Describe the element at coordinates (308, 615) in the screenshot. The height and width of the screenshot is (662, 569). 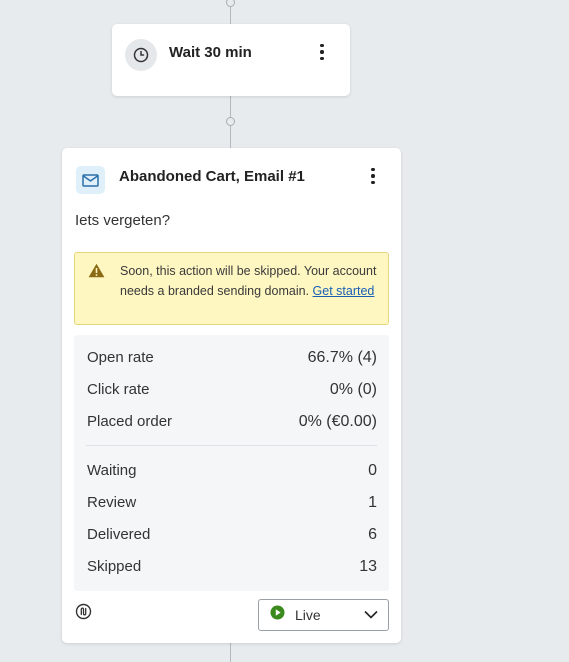
I see `status-label: Live` at that location.